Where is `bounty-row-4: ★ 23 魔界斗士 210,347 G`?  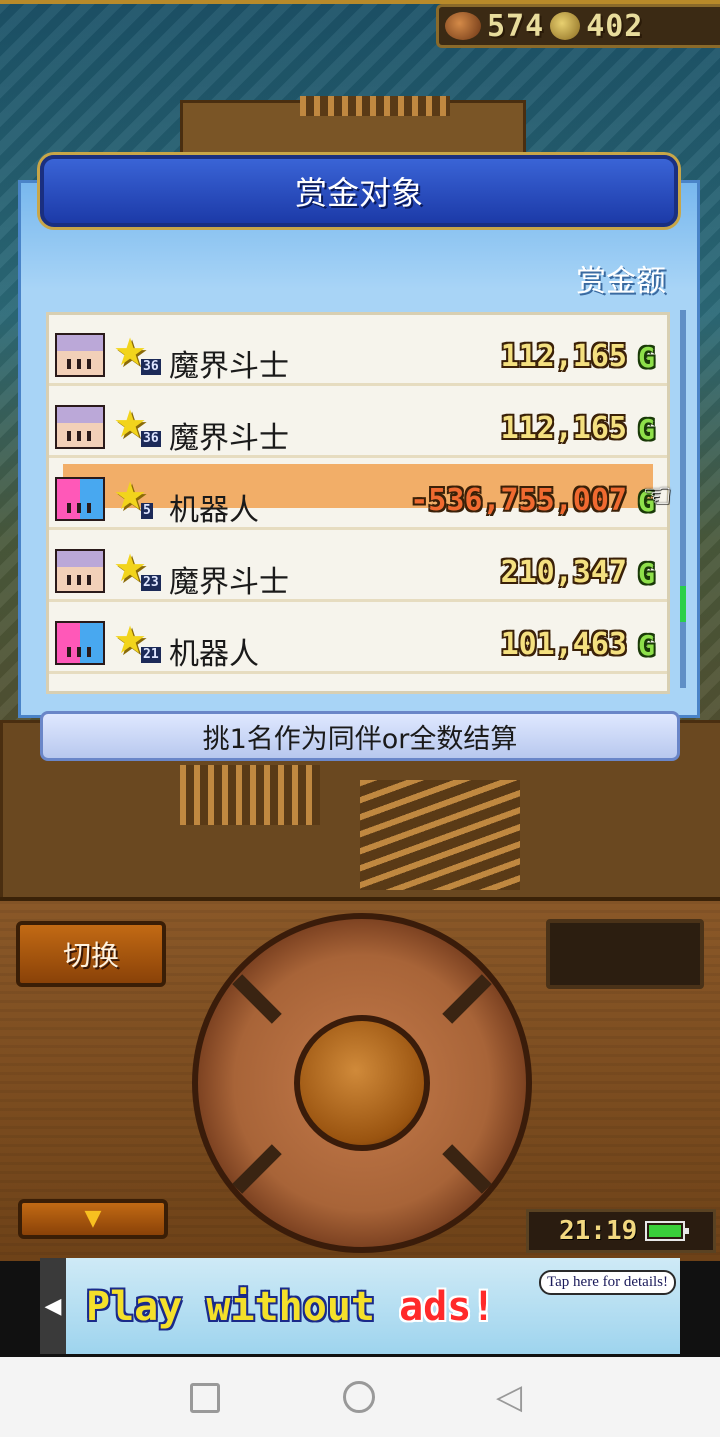
bounty-row-4: ★ 23 魔界斗士 210,347 G is located at coordinates (358, 566).